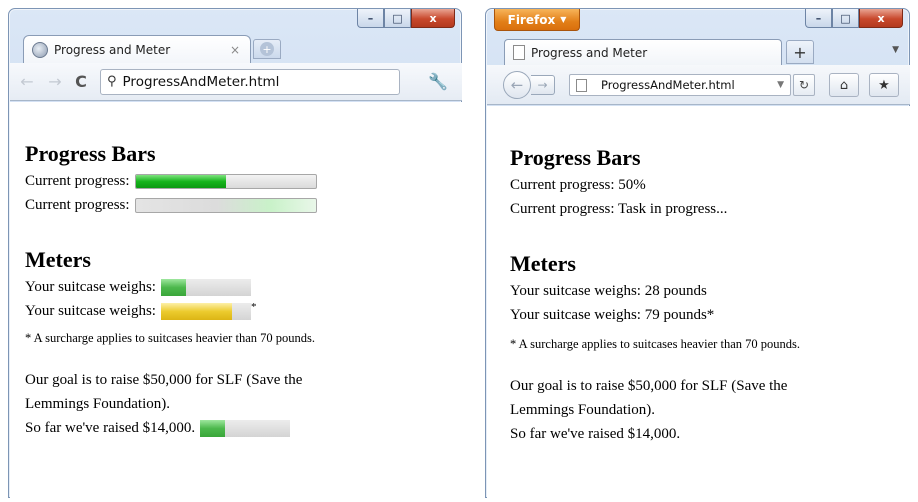  I want to click on browser-tab: Progress and Meter, so click(643, 52).